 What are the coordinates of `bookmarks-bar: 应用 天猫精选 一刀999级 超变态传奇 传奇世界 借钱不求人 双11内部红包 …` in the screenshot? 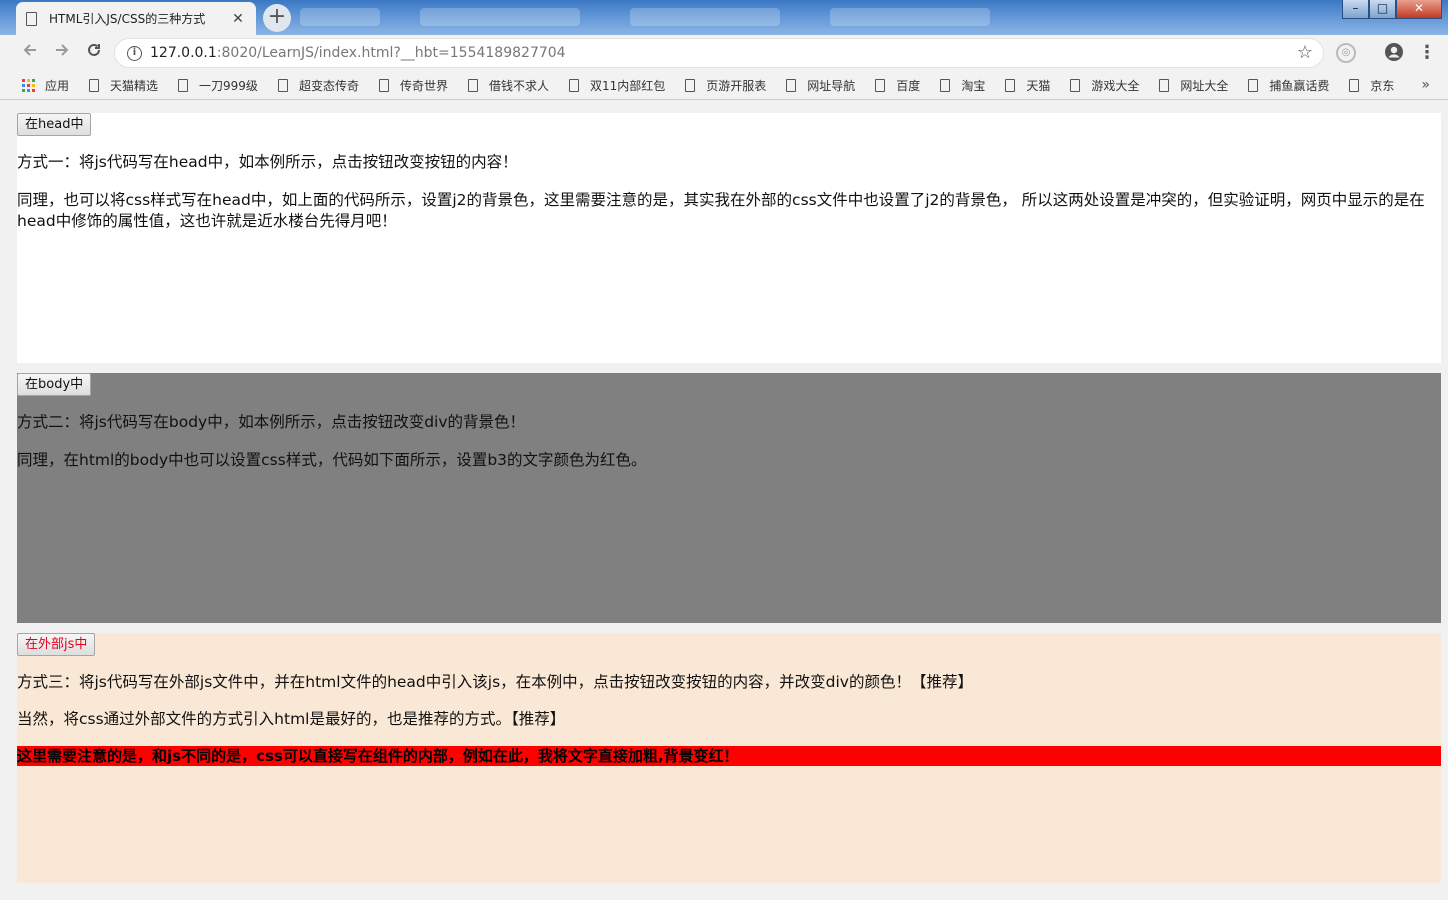 It's located at (724, 85).